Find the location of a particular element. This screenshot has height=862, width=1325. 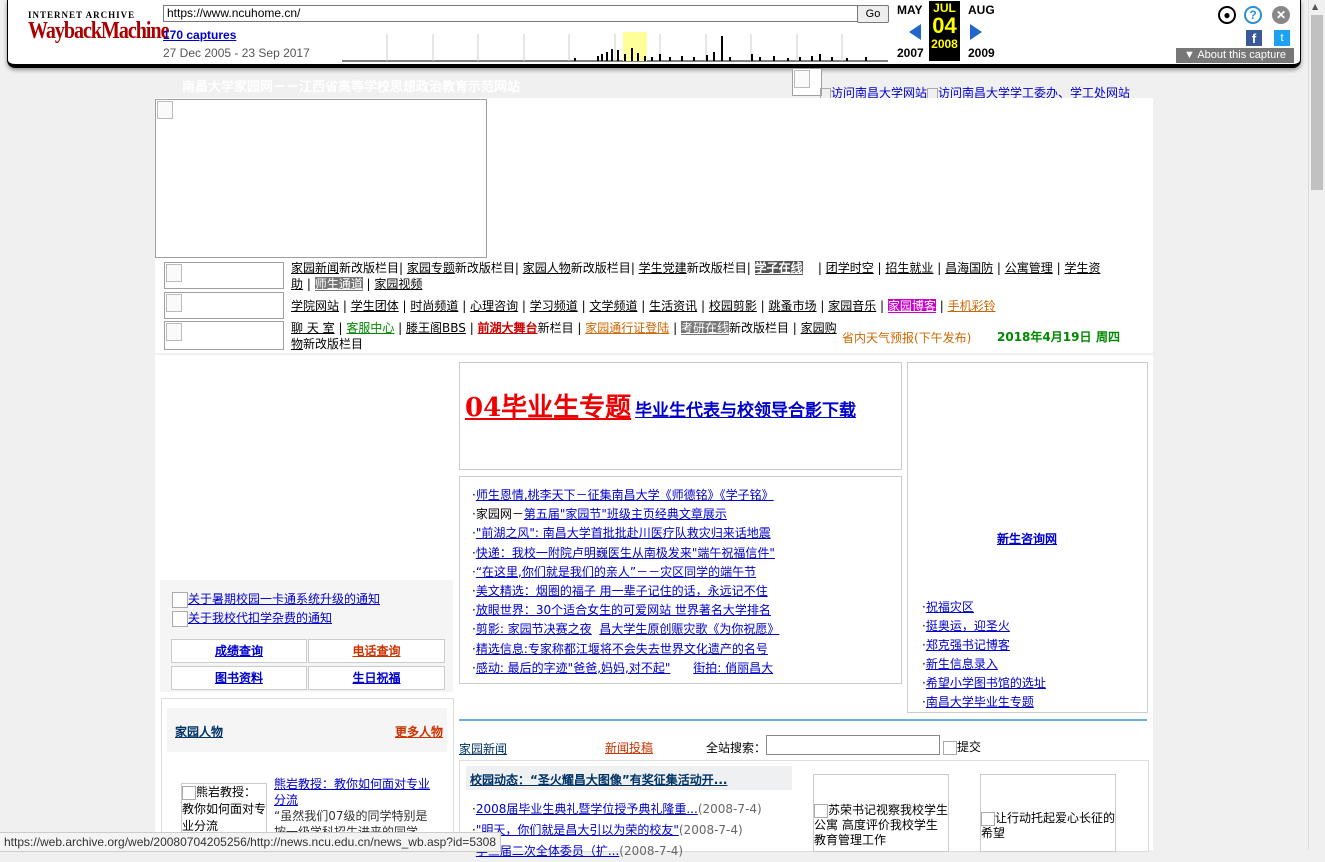

freshman-link: 新生信息录入 is located at coordinates (962, 664).